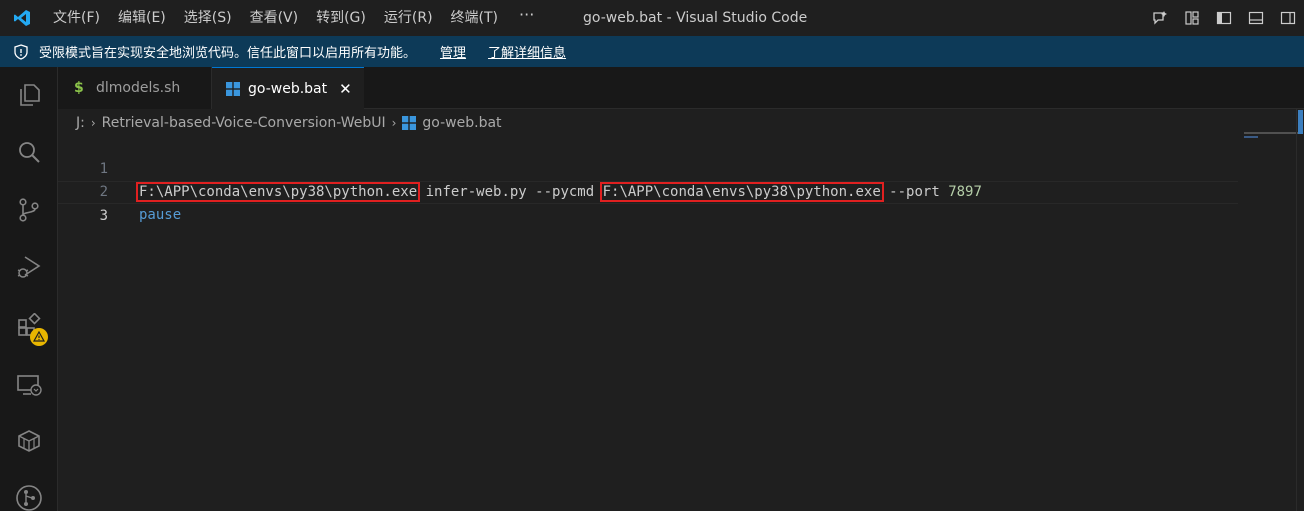 Image resolution: width=1304 pixels, height=511 pixels. Describe the element at coordinates (228, 53) in the screenshot. I see `banner-message: 受限模式旨在实现安全地浏览代码。信任此窗口以启用所有功能。` at that location.